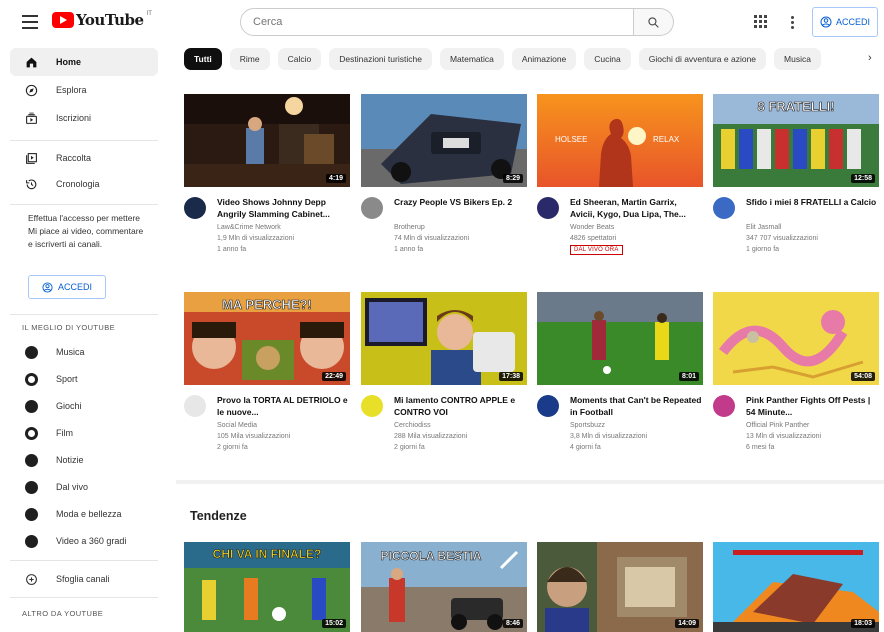 The width and height of the screenshot is (884, 632). What do you see at coordinates (84, 514) in the screenshot?
I see `sidebar-item-fashion: Moda e bellezza` at bounding box center [84, 514].